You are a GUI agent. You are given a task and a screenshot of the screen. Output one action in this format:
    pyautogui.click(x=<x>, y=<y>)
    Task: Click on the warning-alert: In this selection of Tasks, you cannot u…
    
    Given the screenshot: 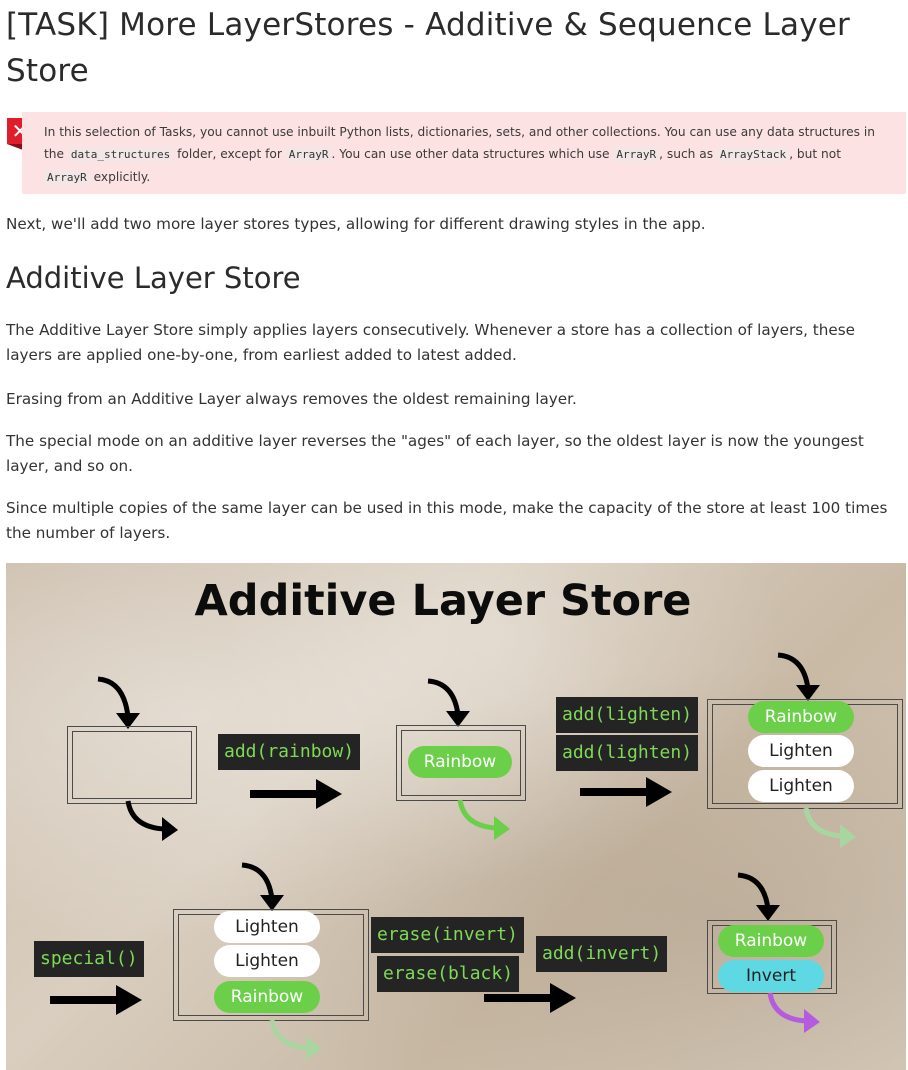 What is the action you would take?
    pyautogui.click(x=464, y=153)
    